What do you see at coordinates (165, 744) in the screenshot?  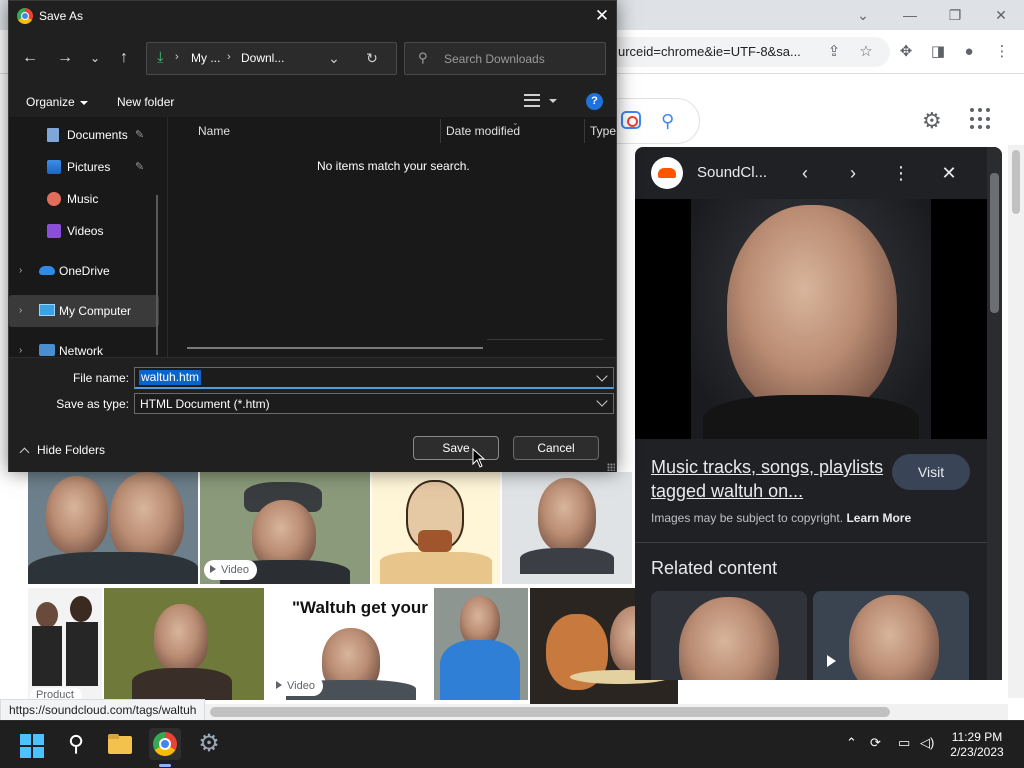 I see `chrome-icon` at bounding box center [165, 744].